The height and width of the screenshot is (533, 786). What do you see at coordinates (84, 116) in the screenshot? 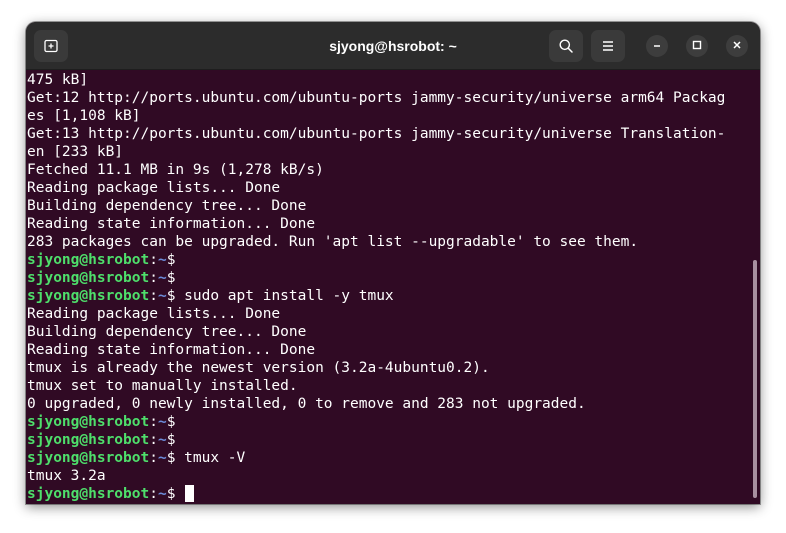
I see `output-line: es [1,108 kB]` at bounding box center [84, 116].